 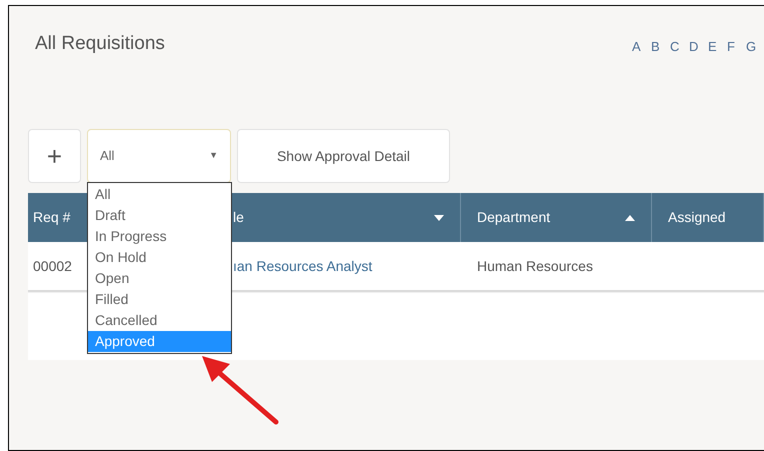 What do you see at coordinates (159, 320) in the screenshot?
I see `menu-item: Cancelled` at bounding box center [159, 320].